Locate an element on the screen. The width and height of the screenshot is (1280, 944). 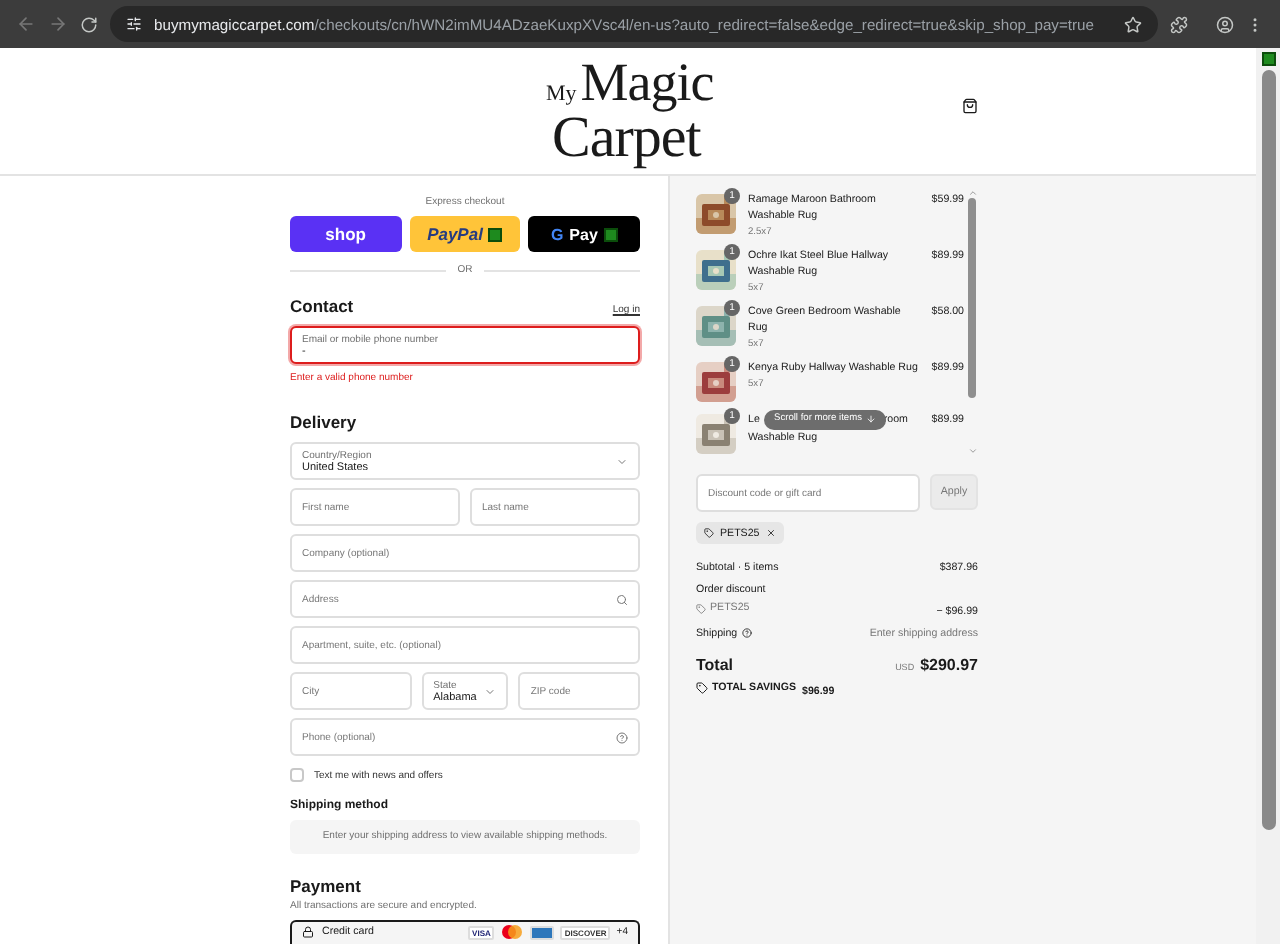
bookmark-icon is located at coordinates (1133, 24).